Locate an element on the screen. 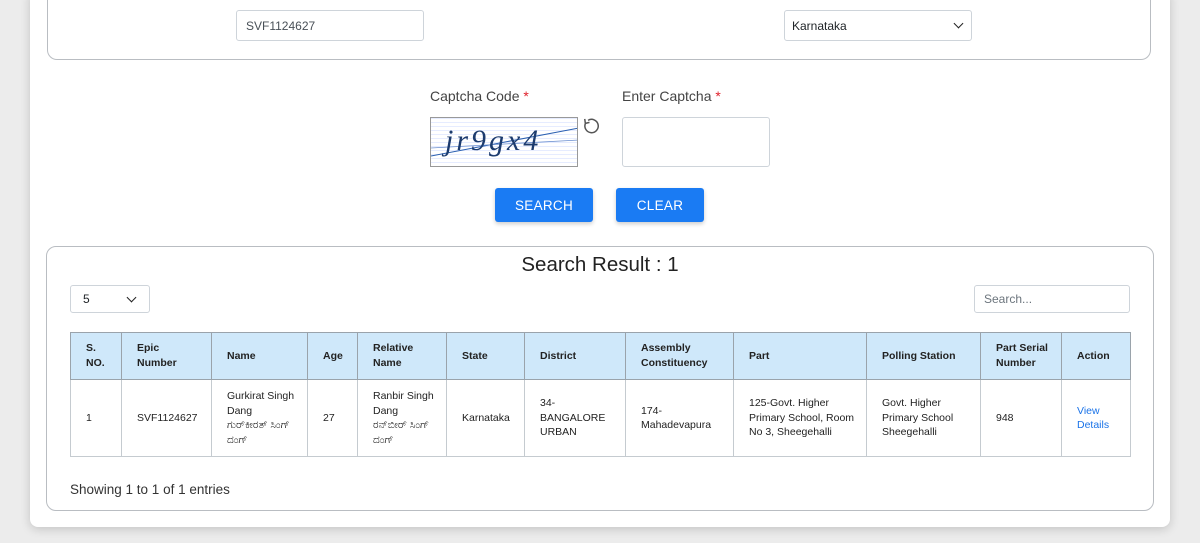 The height and width of the screenshot is (543, 1200). column-header-state: State is located at coordinates (485, 356).